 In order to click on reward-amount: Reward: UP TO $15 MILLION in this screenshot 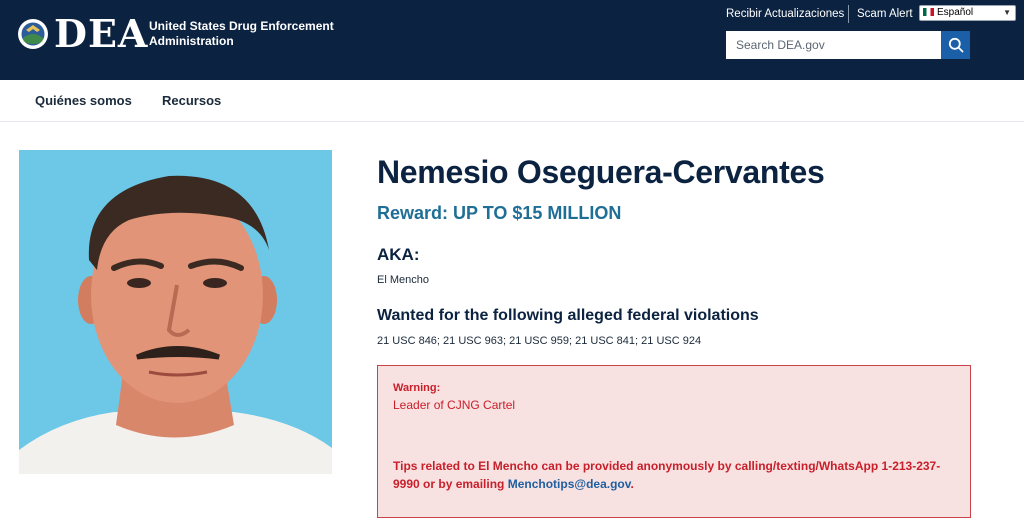, I will do `click(499, 213)`.